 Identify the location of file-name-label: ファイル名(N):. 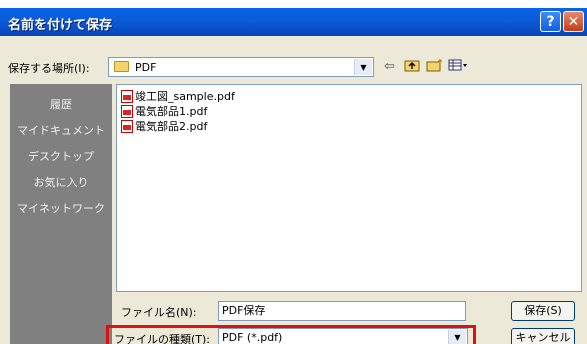
(159, 312).